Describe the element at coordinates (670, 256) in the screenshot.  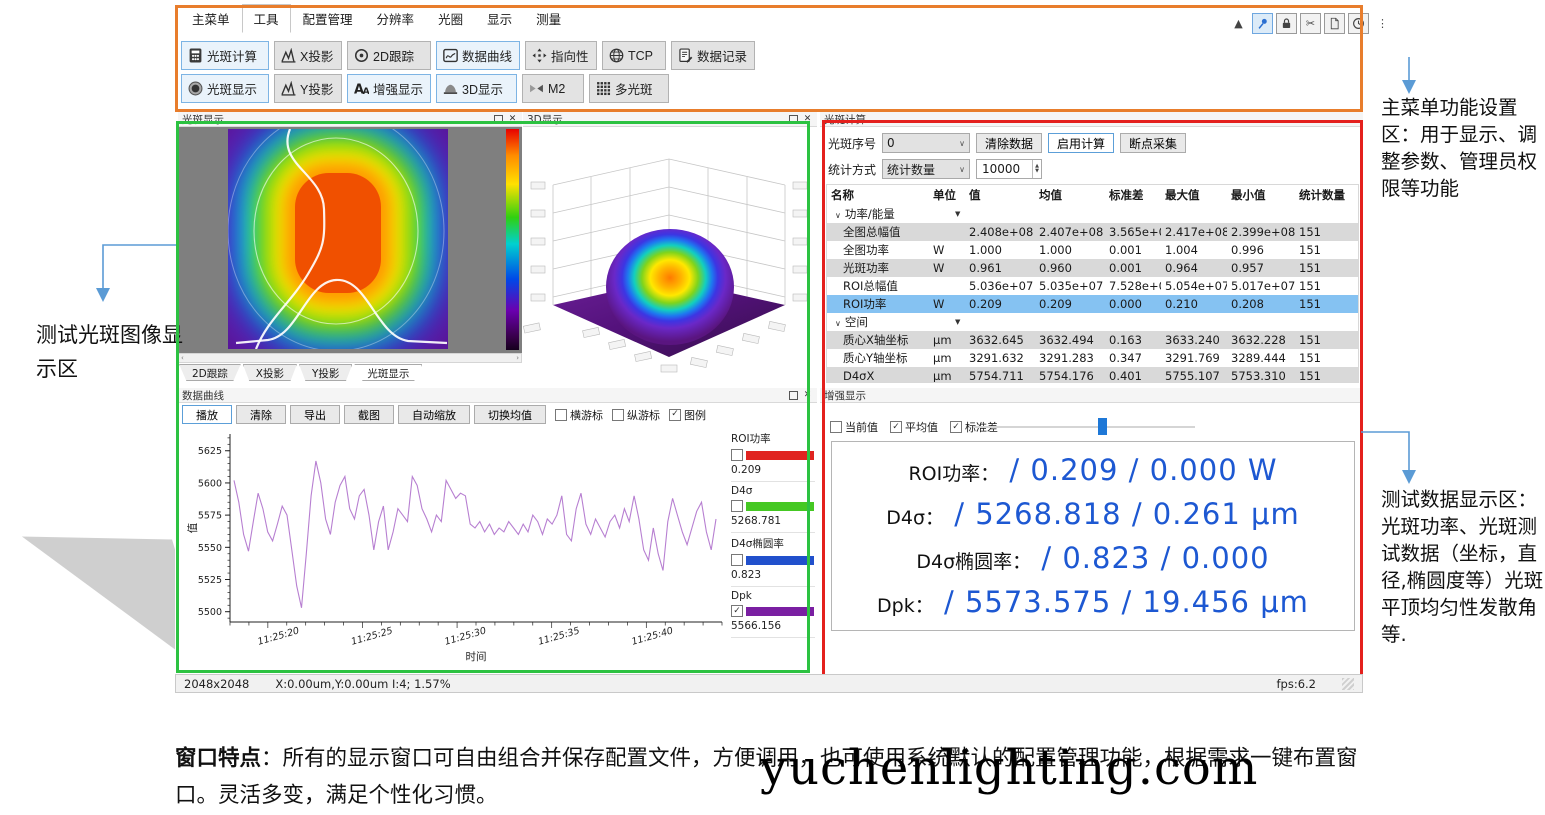
I see `surface-3d-plot` at that location.